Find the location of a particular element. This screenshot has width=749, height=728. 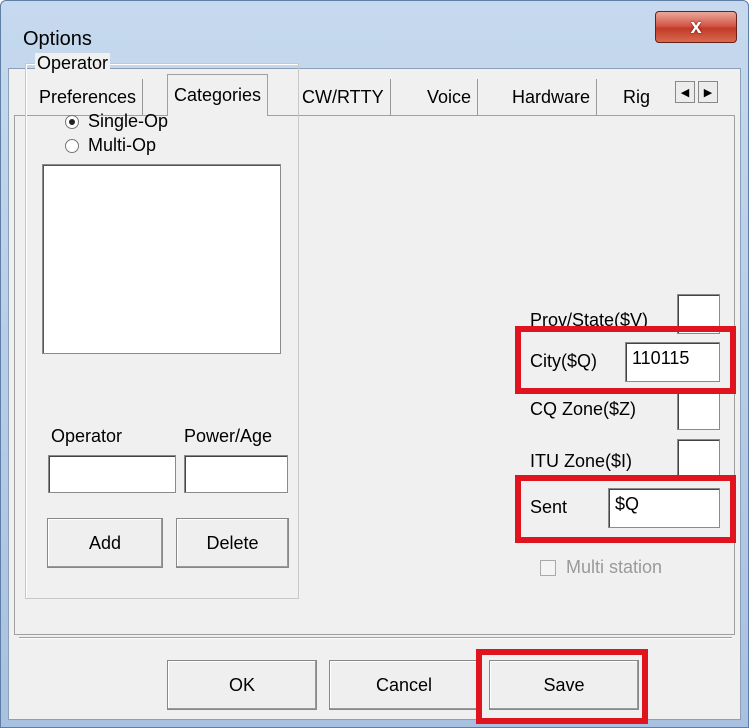

prov-state-label: Prov/State($V) is located at coordinates (589, 320).